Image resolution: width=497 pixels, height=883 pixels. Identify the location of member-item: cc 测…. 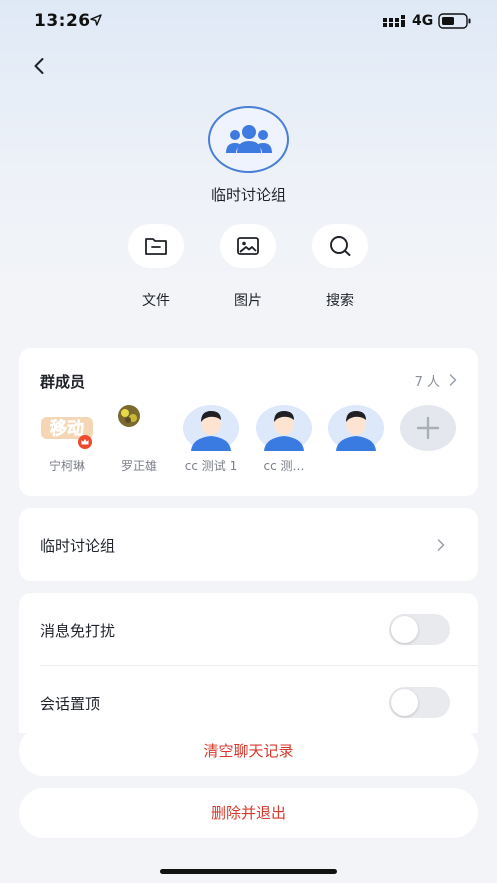
(284, 439).